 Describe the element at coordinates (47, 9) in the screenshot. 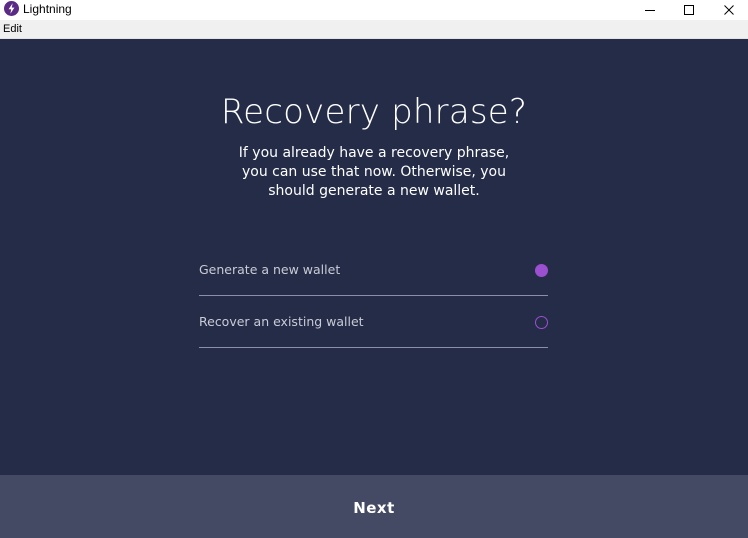

I see `window-title: Lightning` at that location.